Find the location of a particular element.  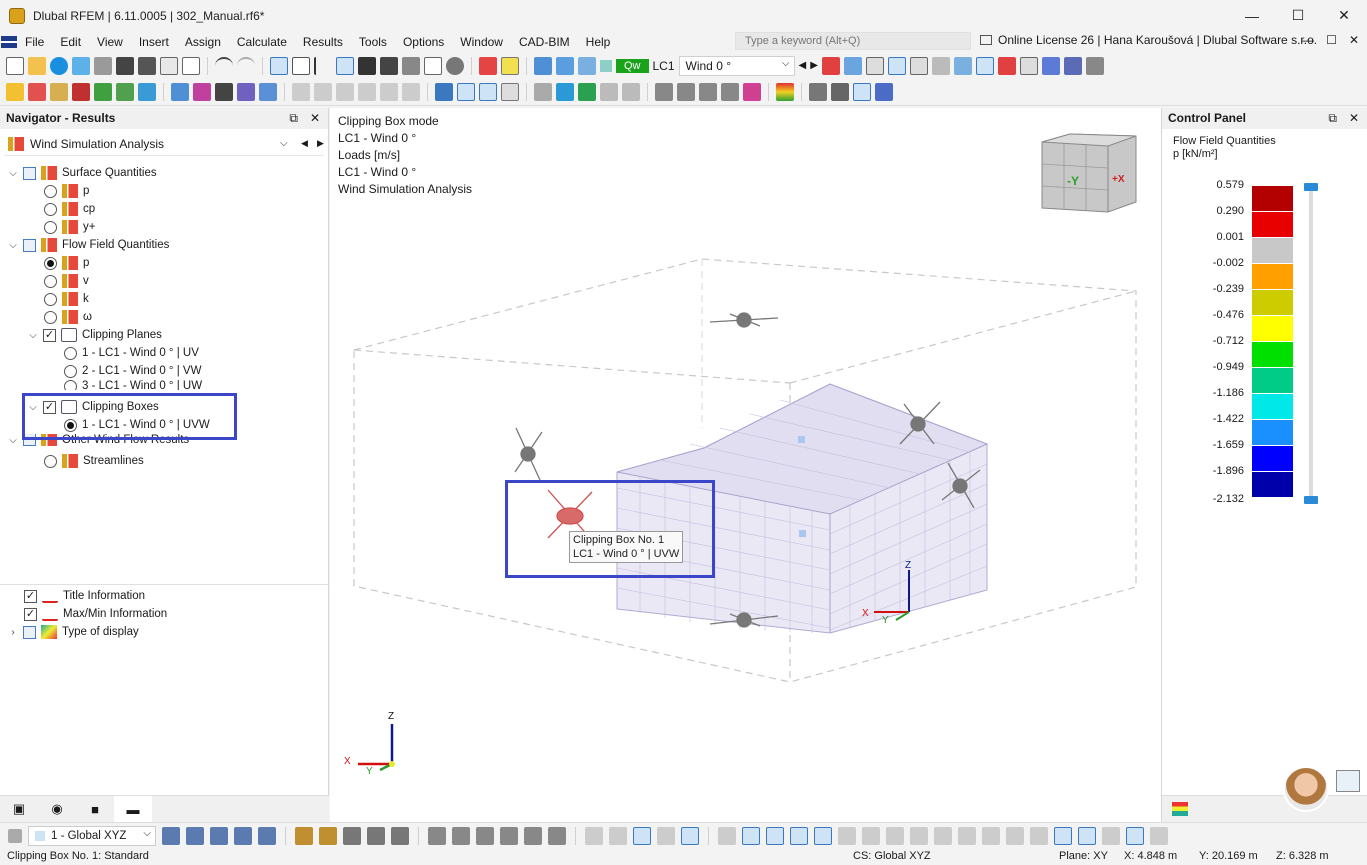

model-manager-icon is located at coordinates (103, 65).